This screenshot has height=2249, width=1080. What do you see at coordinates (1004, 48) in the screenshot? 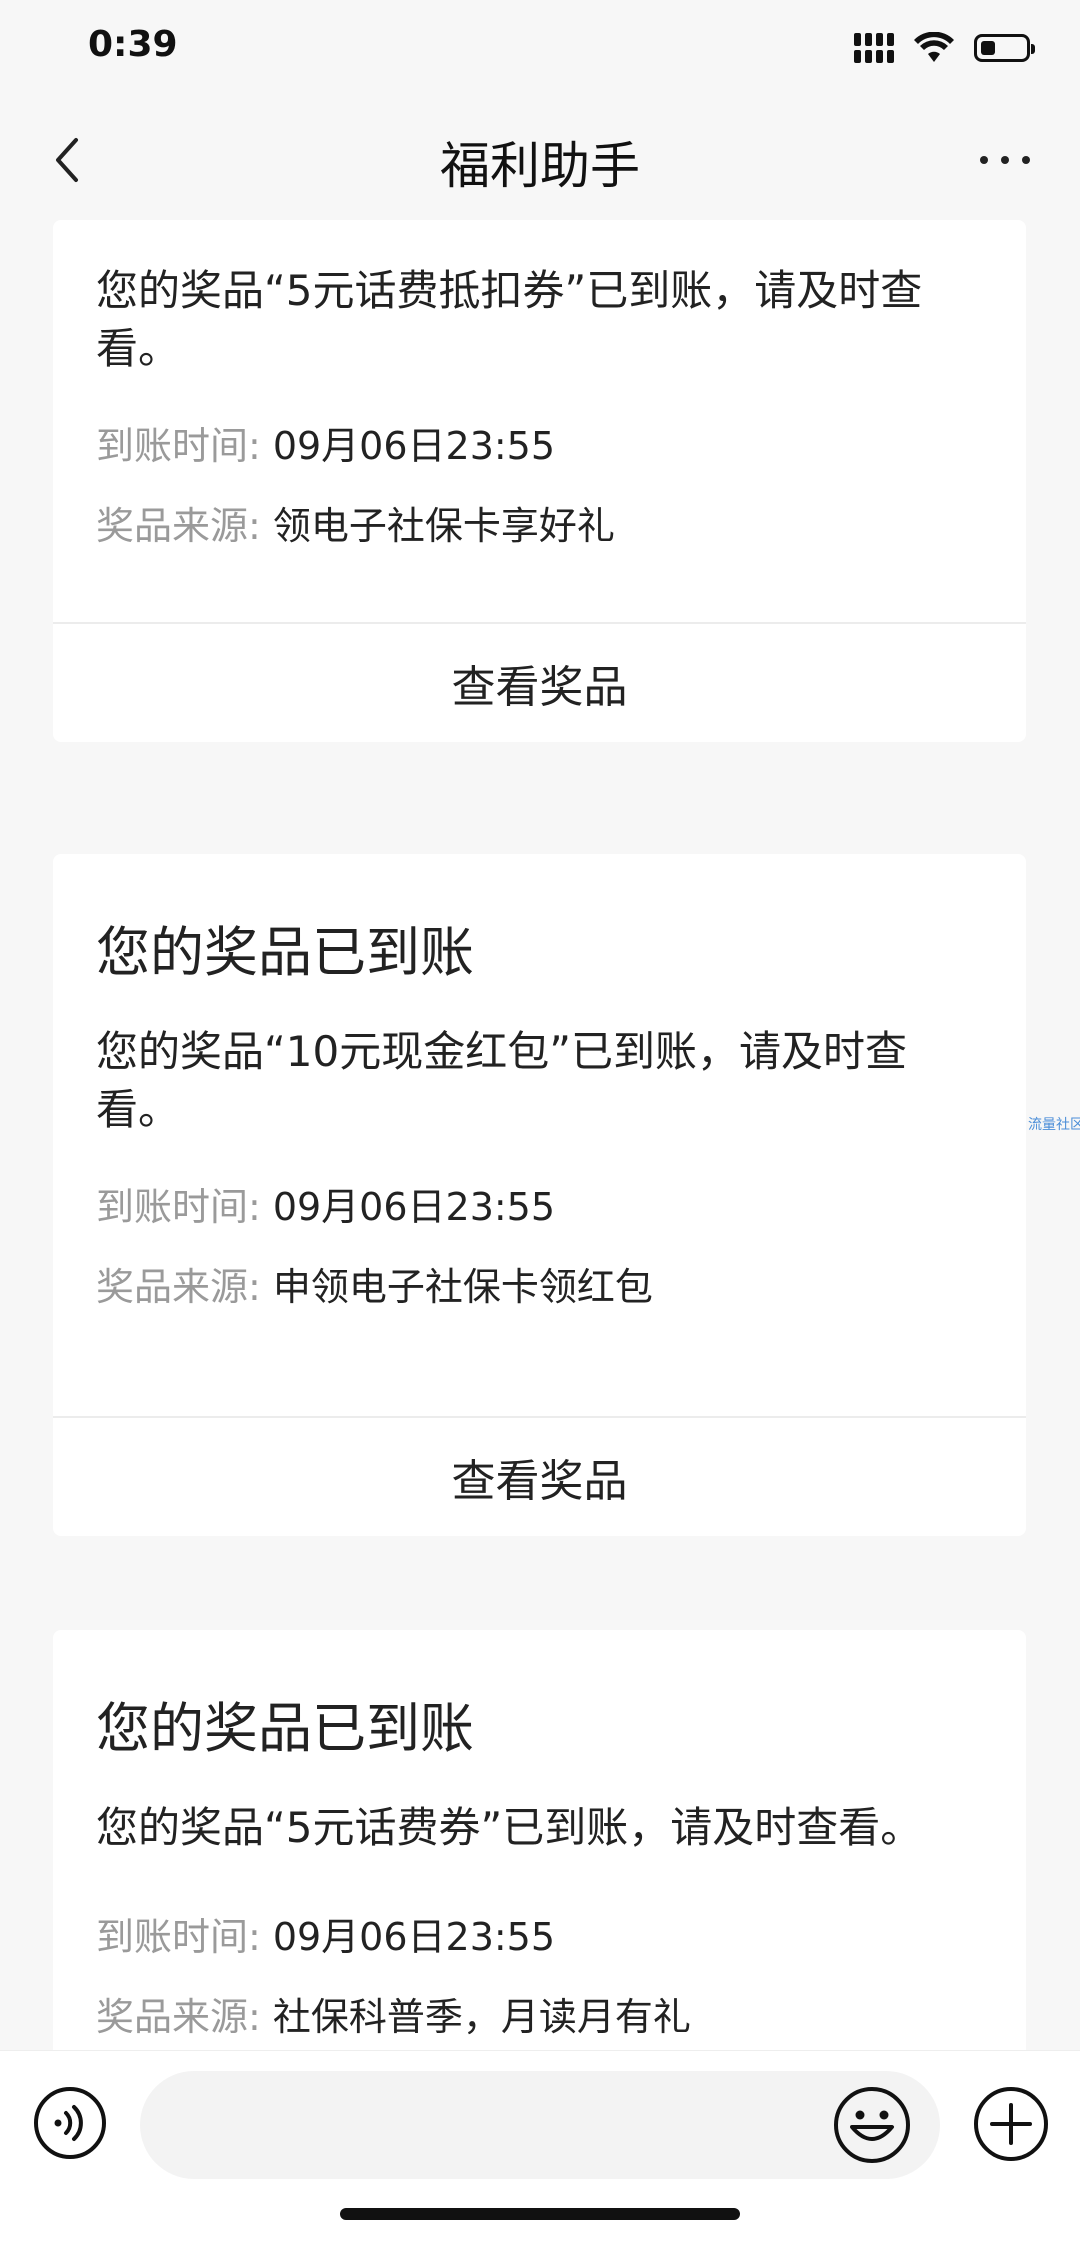
I see `battery-icon` at bounding box center [1004, 48].